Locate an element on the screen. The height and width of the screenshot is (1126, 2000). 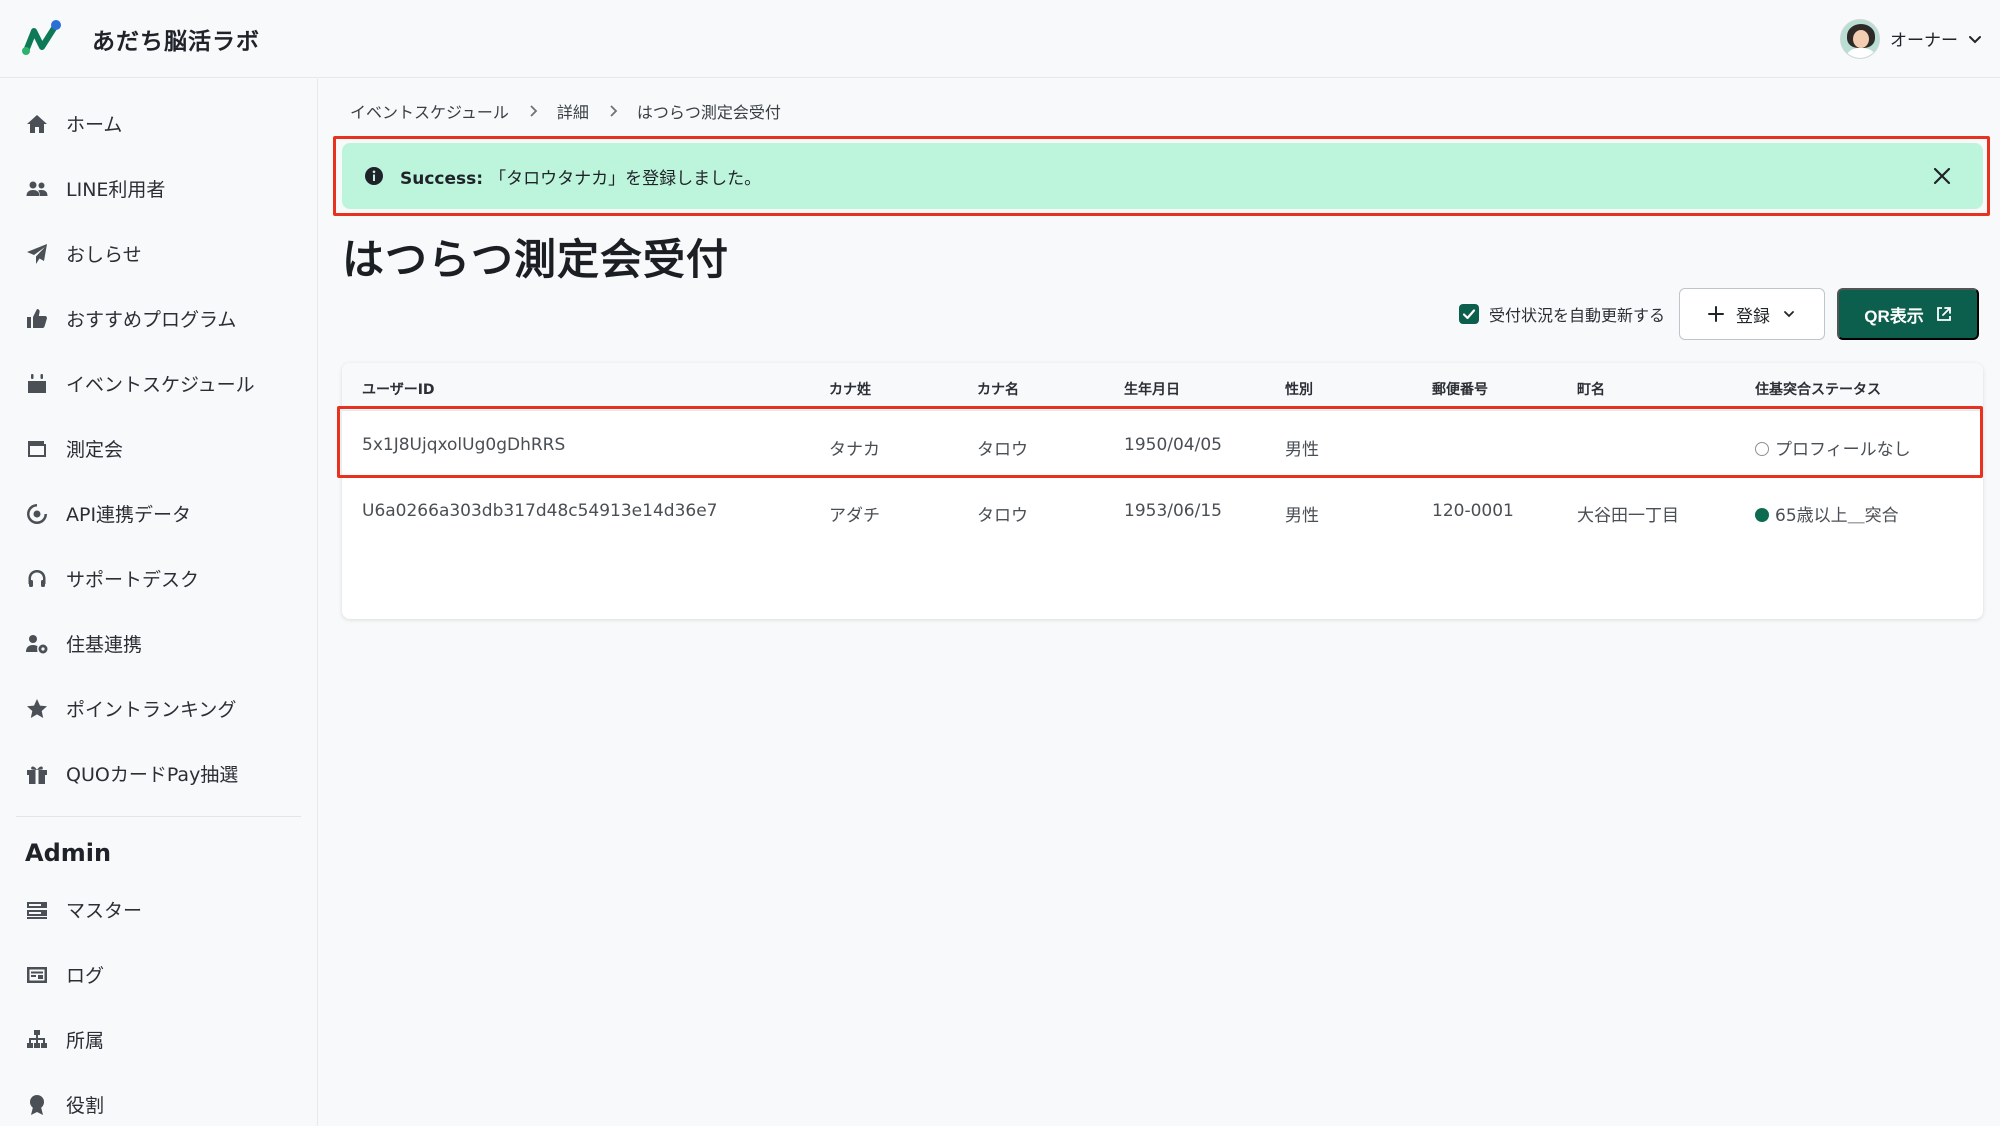
brand: あだち脳活ラボ is located at coordinates (140, 39).